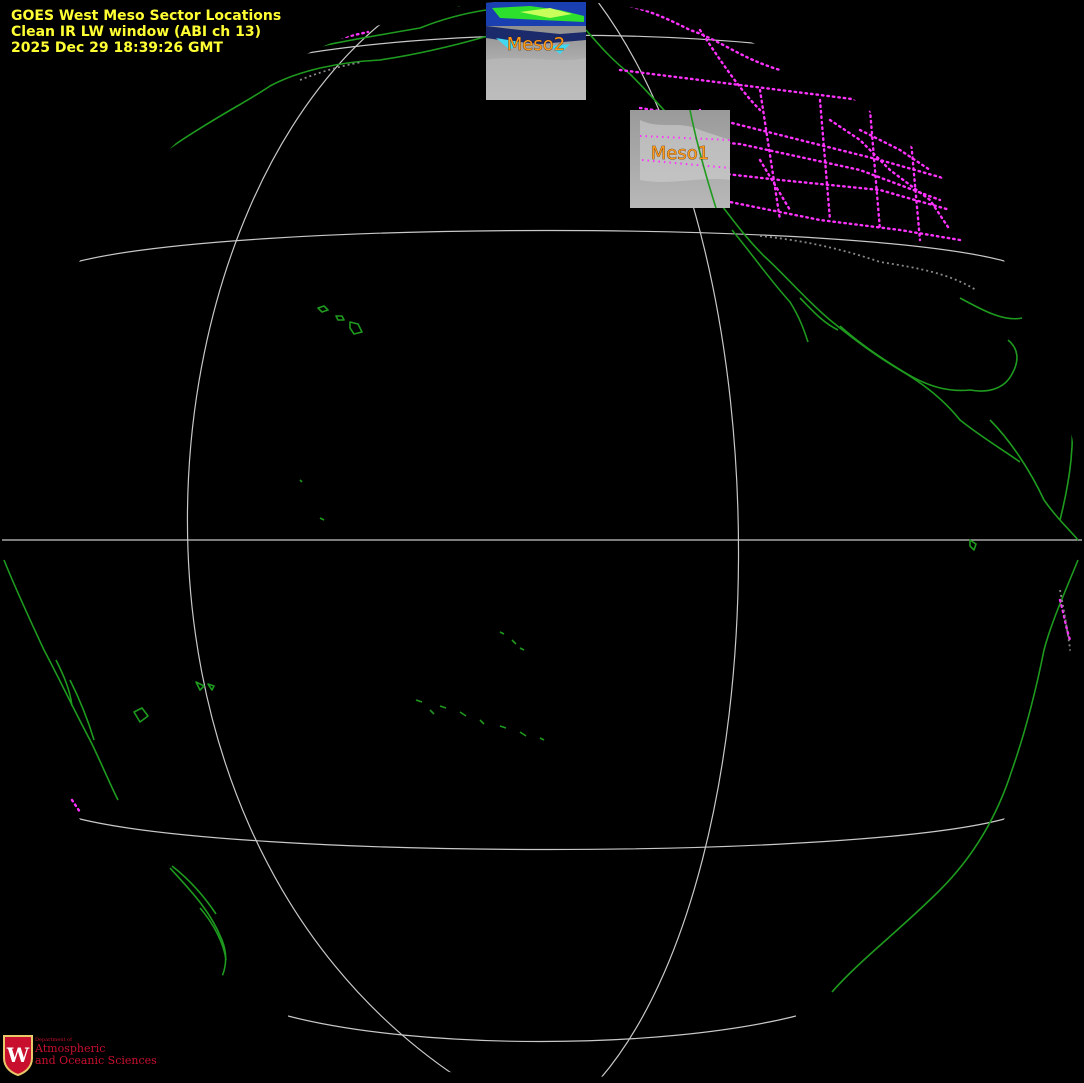 This screenshot has height=1083, width=1084. What do you see at coordinates (955, 776) in the screenshot?
I see `south-america-coast` at bounding box center [955, 776].